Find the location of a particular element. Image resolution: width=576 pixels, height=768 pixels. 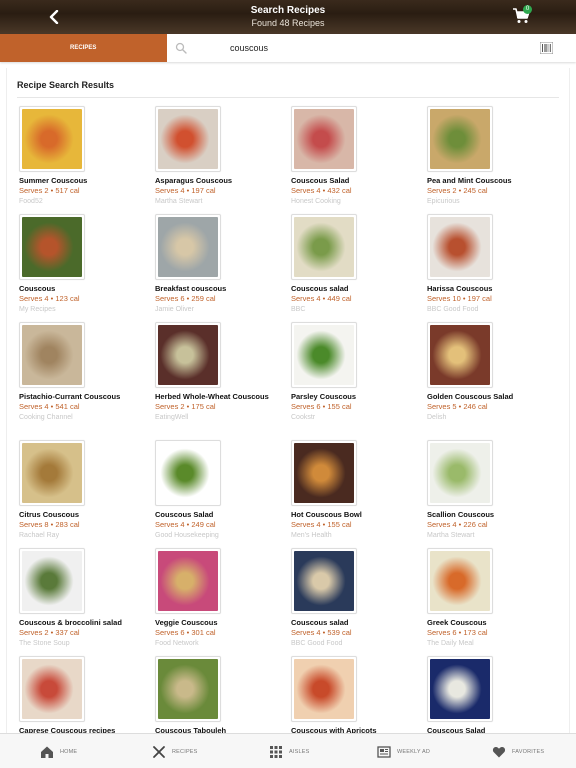

recipe-name: Greek Couscous is located at coordinates (457, 622).